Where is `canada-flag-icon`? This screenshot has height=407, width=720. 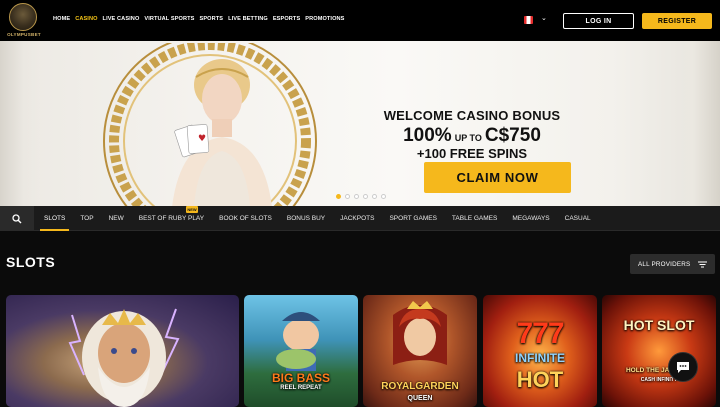 canada-flag-icon is located at coordinates (528, 20).